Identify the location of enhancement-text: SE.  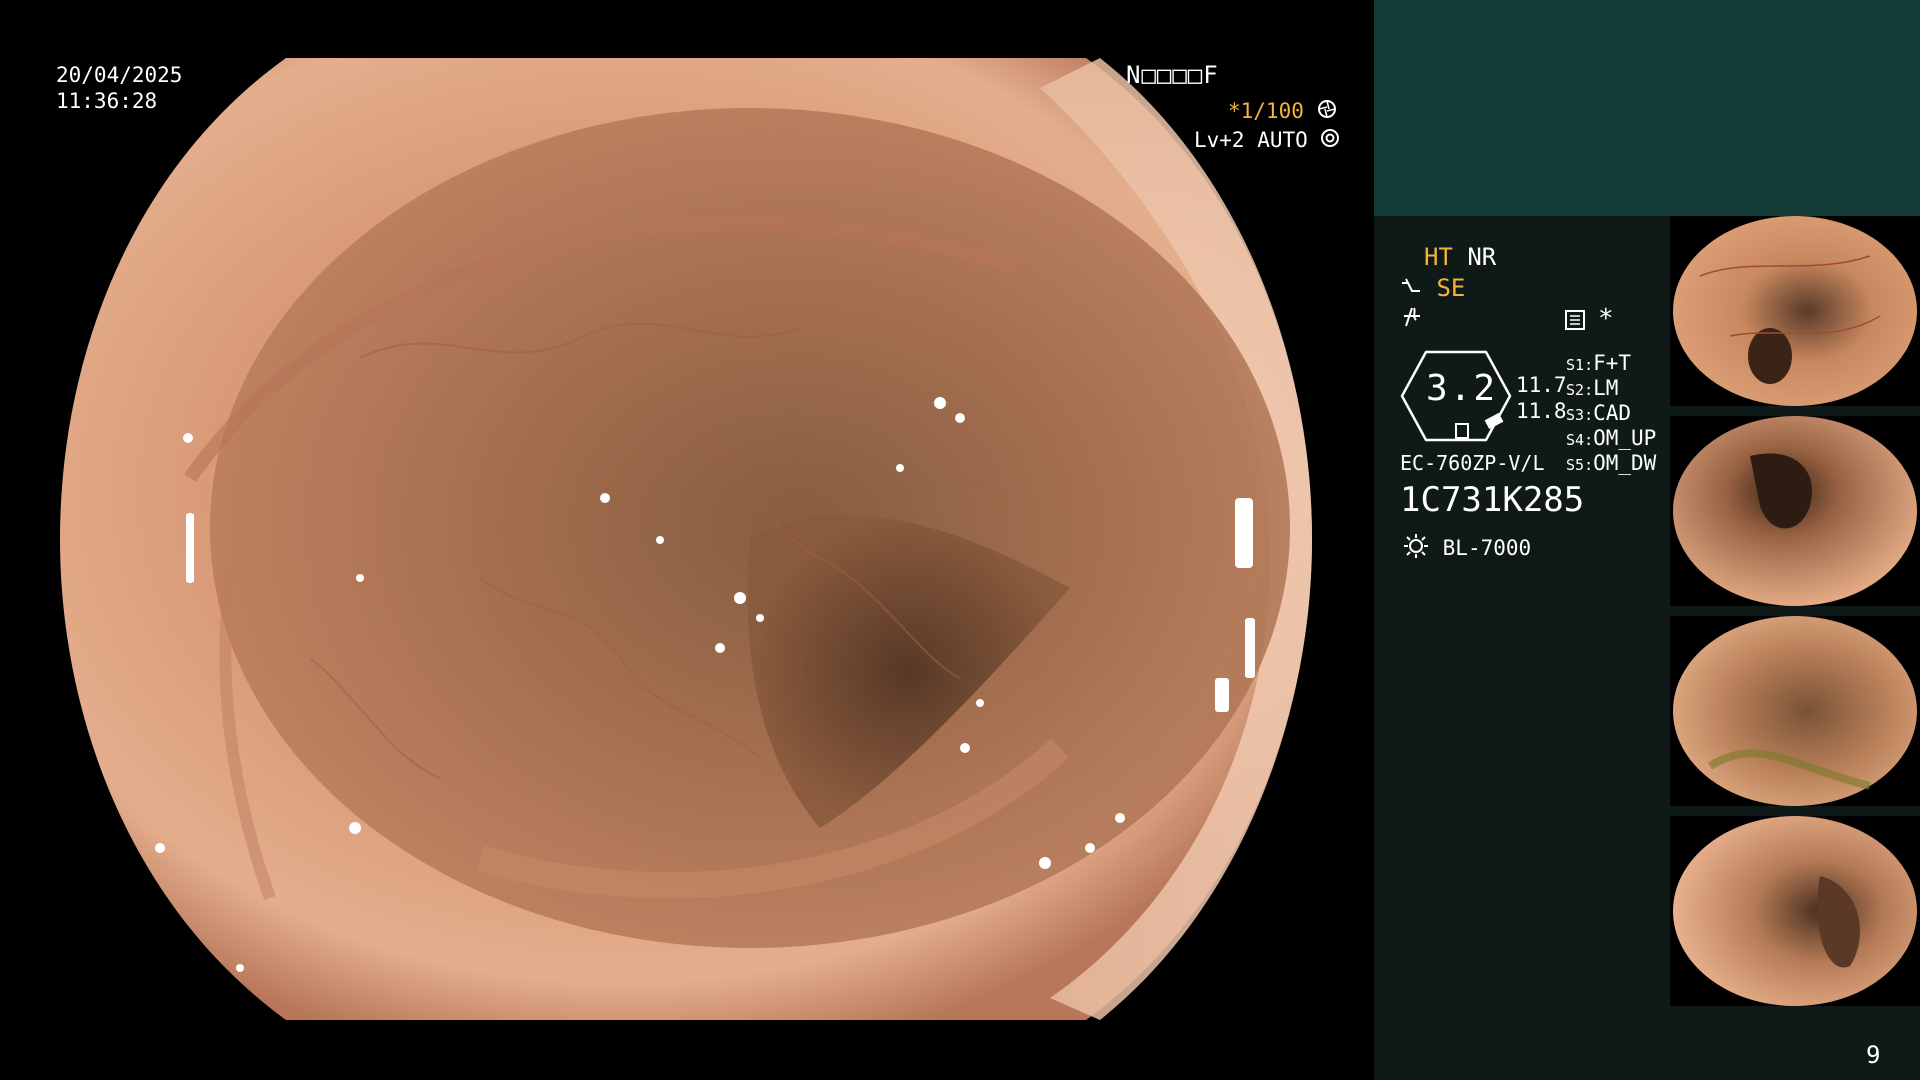
(1451, 288).